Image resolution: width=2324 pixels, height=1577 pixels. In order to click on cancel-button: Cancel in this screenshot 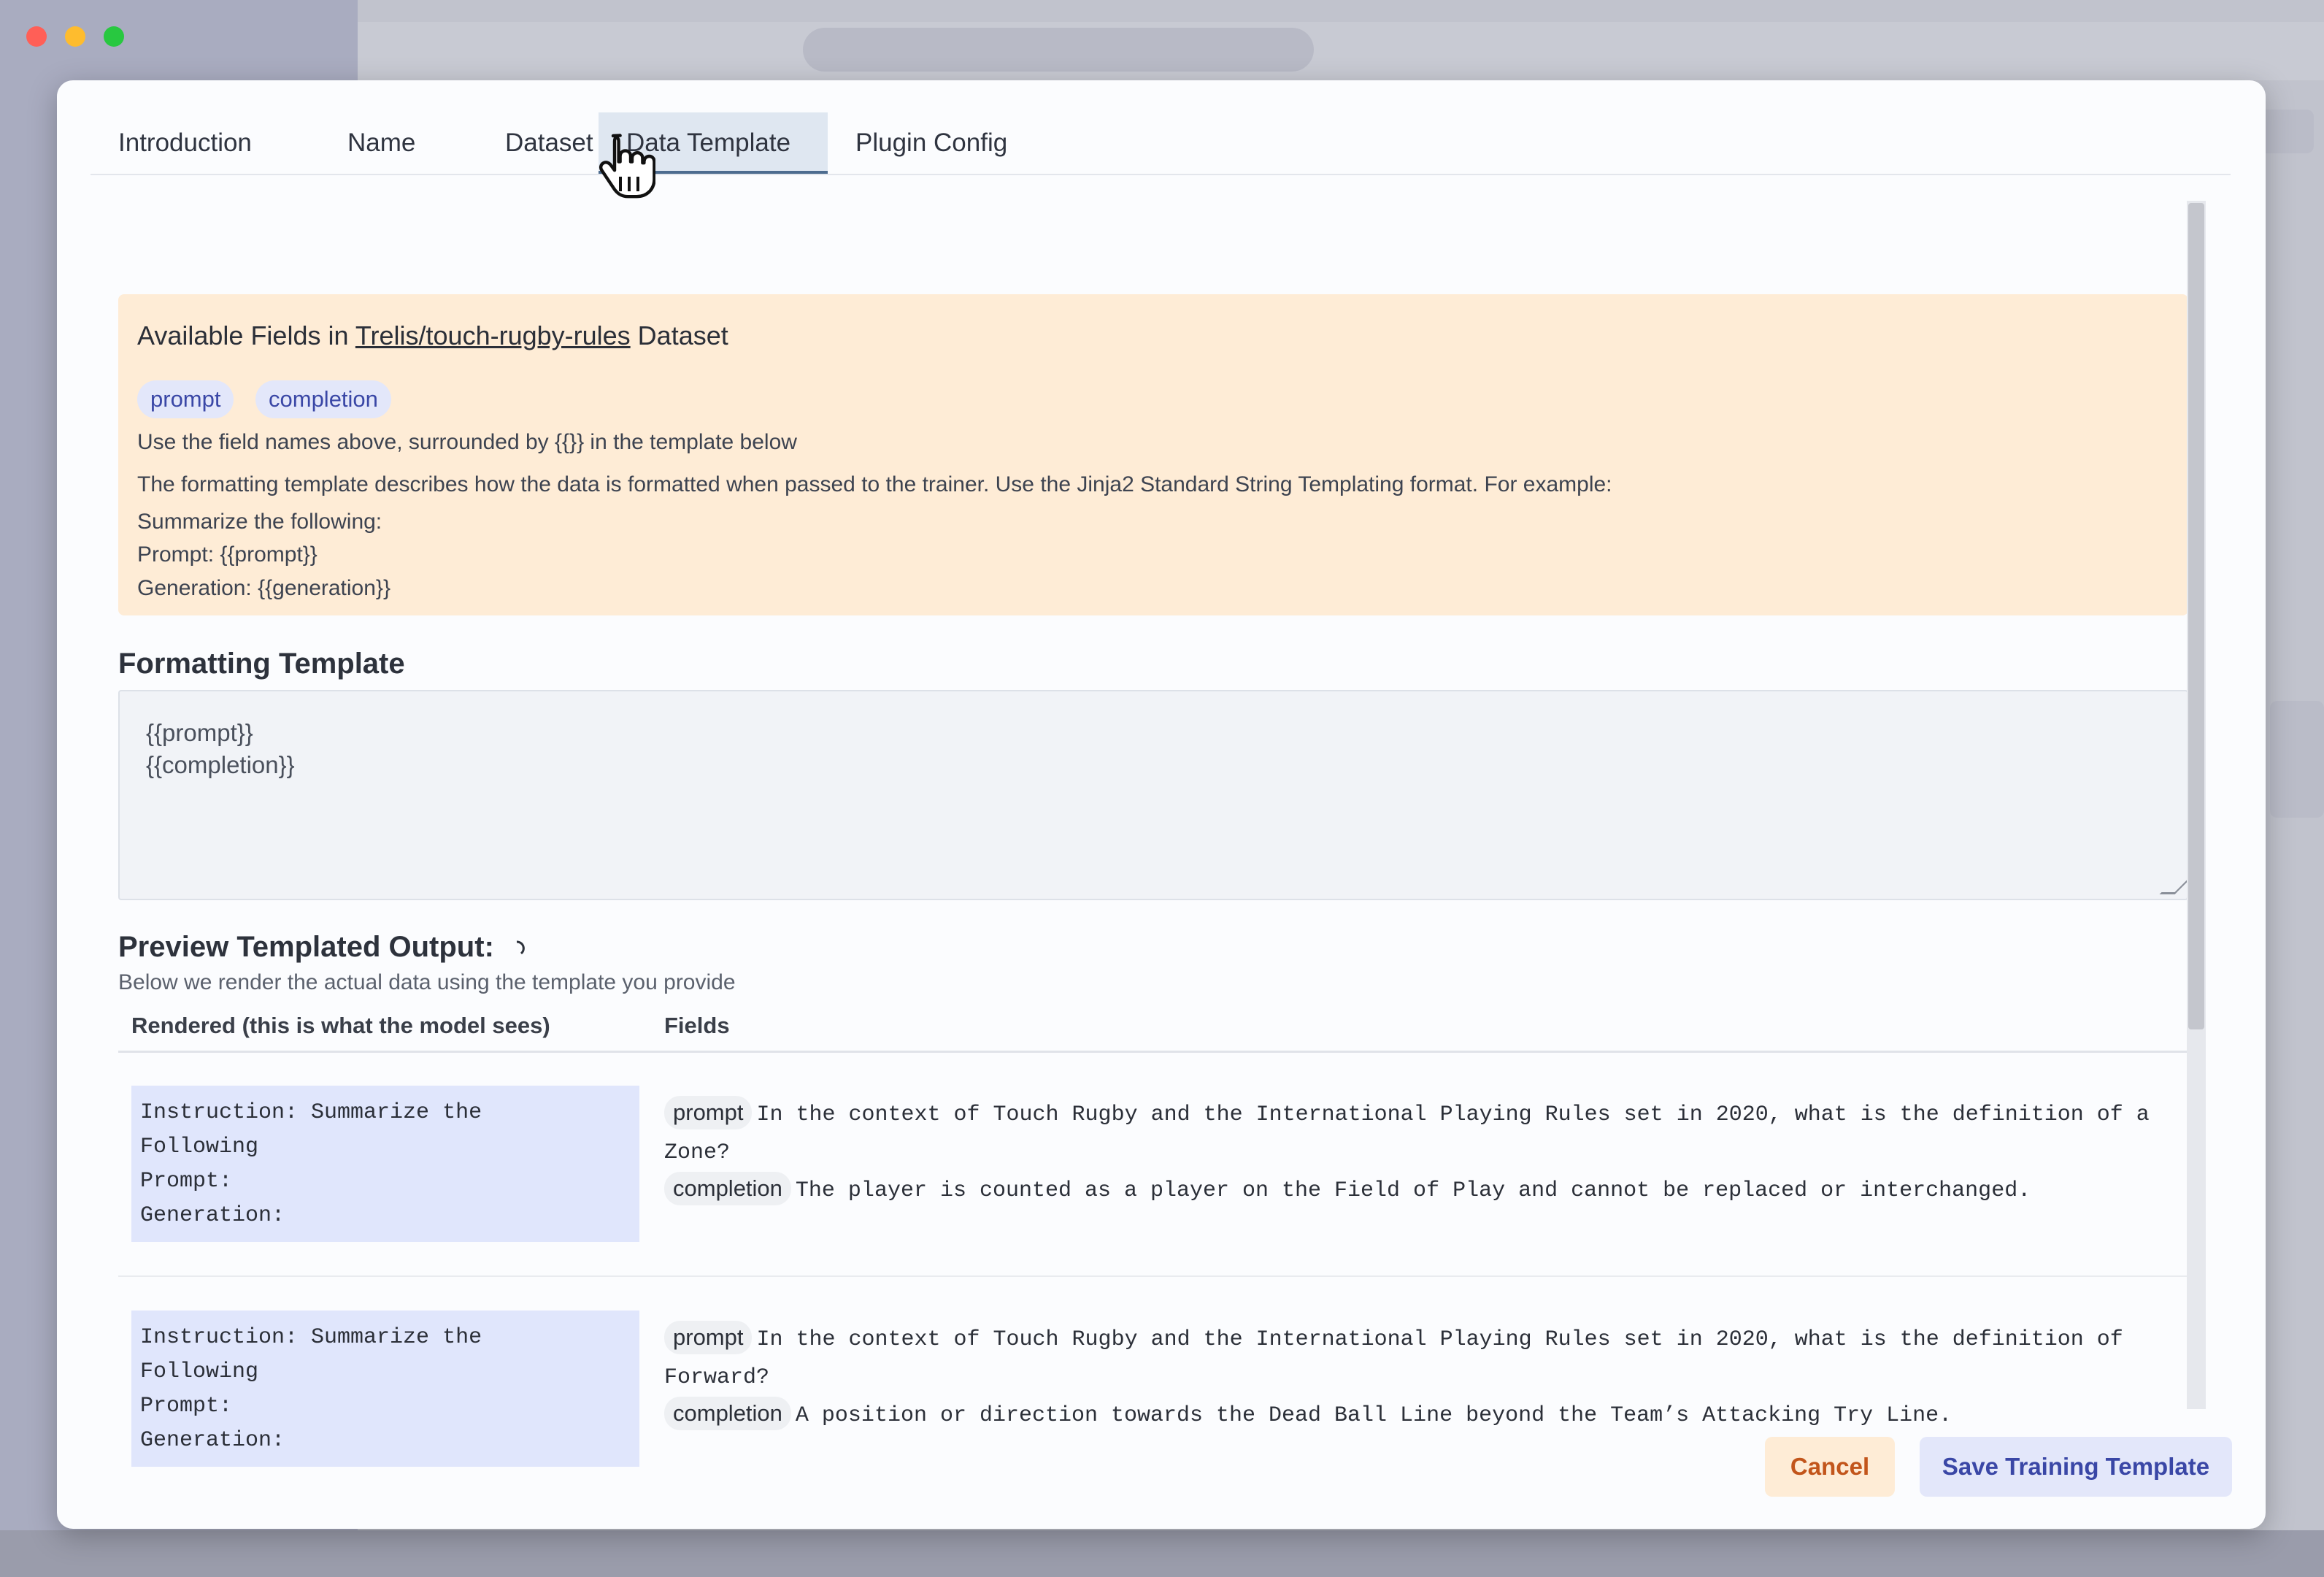, I will do `click(1830, 1467)`.